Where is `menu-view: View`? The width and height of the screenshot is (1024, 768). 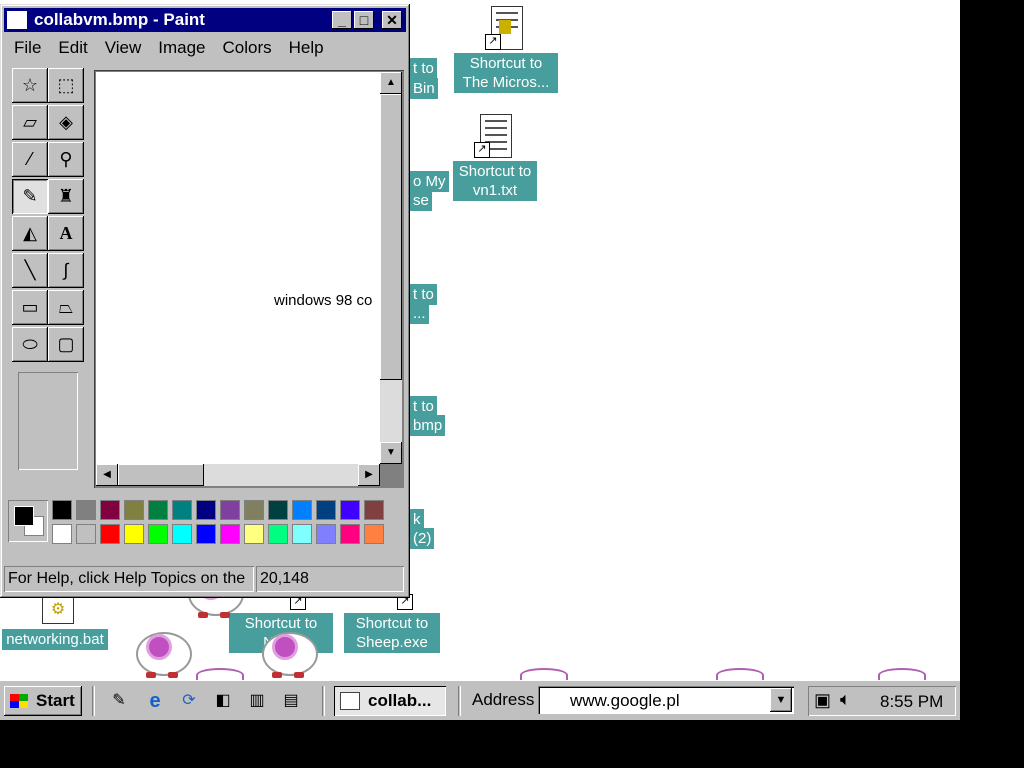 menu-view: View is located at coordinates (122, 47).